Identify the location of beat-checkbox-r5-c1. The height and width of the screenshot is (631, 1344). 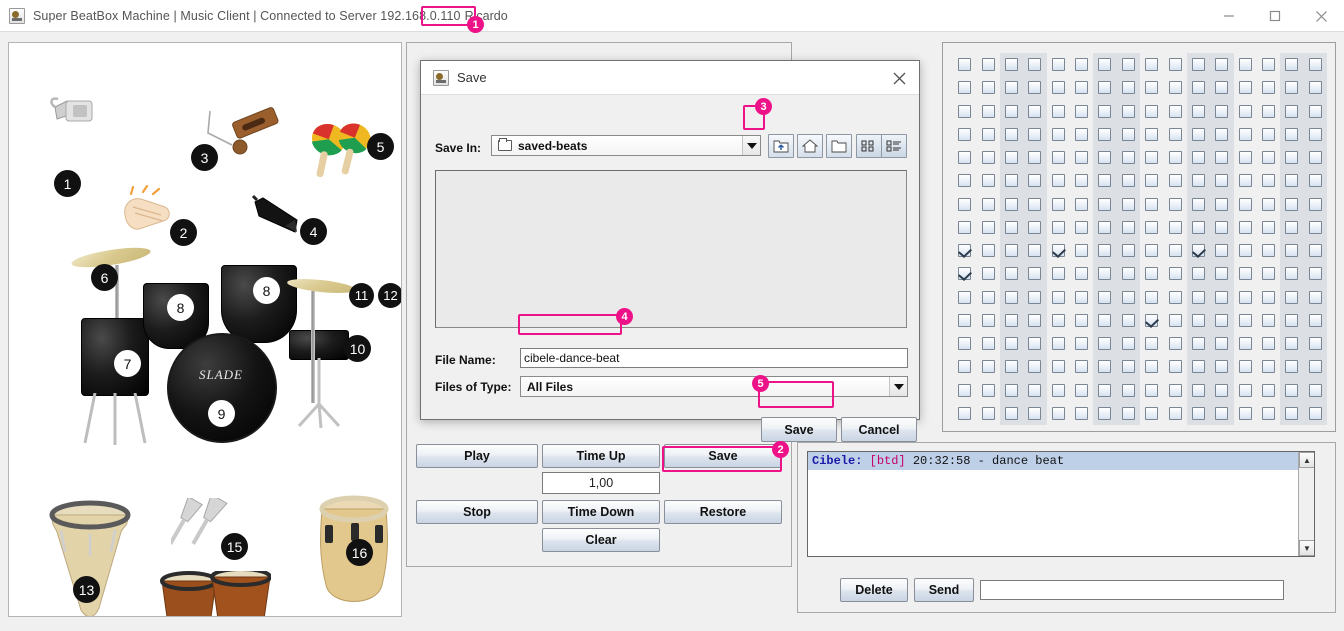
(965, 158).